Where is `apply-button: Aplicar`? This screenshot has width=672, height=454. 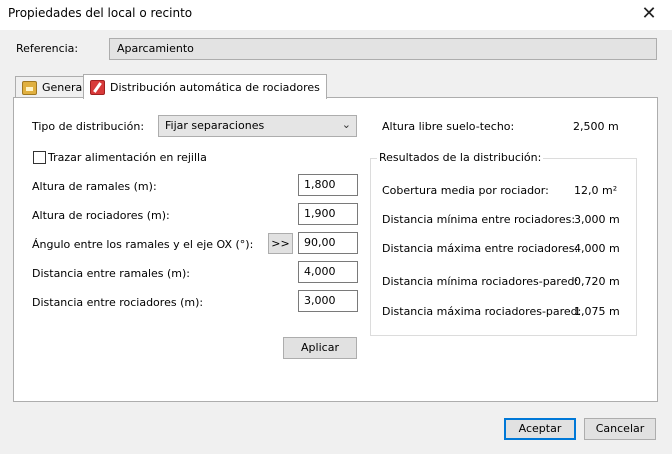 apply-button: Aplicar is located at coordinates (320, 348).